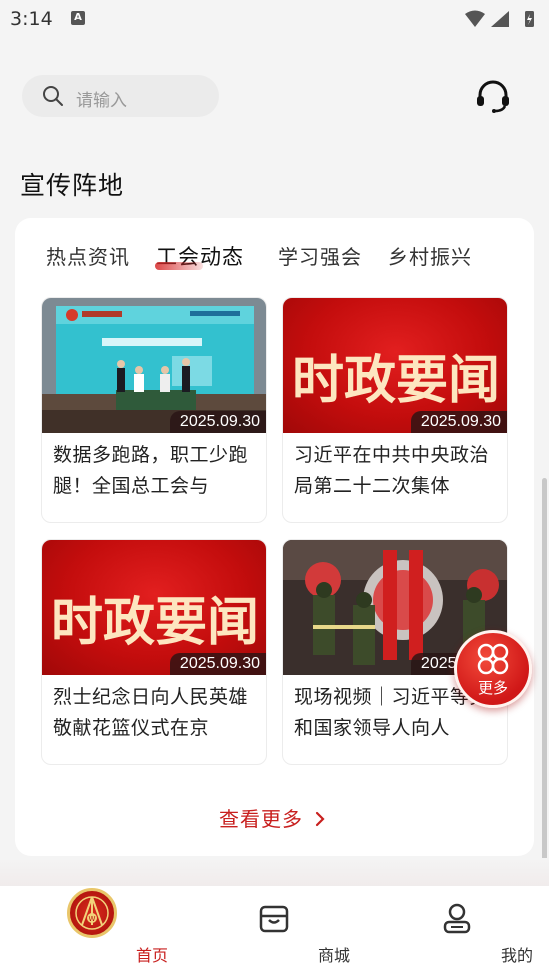 This screenshot has width=549, height=977. I want to click on section-title: 宣传阵地, so click(72, 185).